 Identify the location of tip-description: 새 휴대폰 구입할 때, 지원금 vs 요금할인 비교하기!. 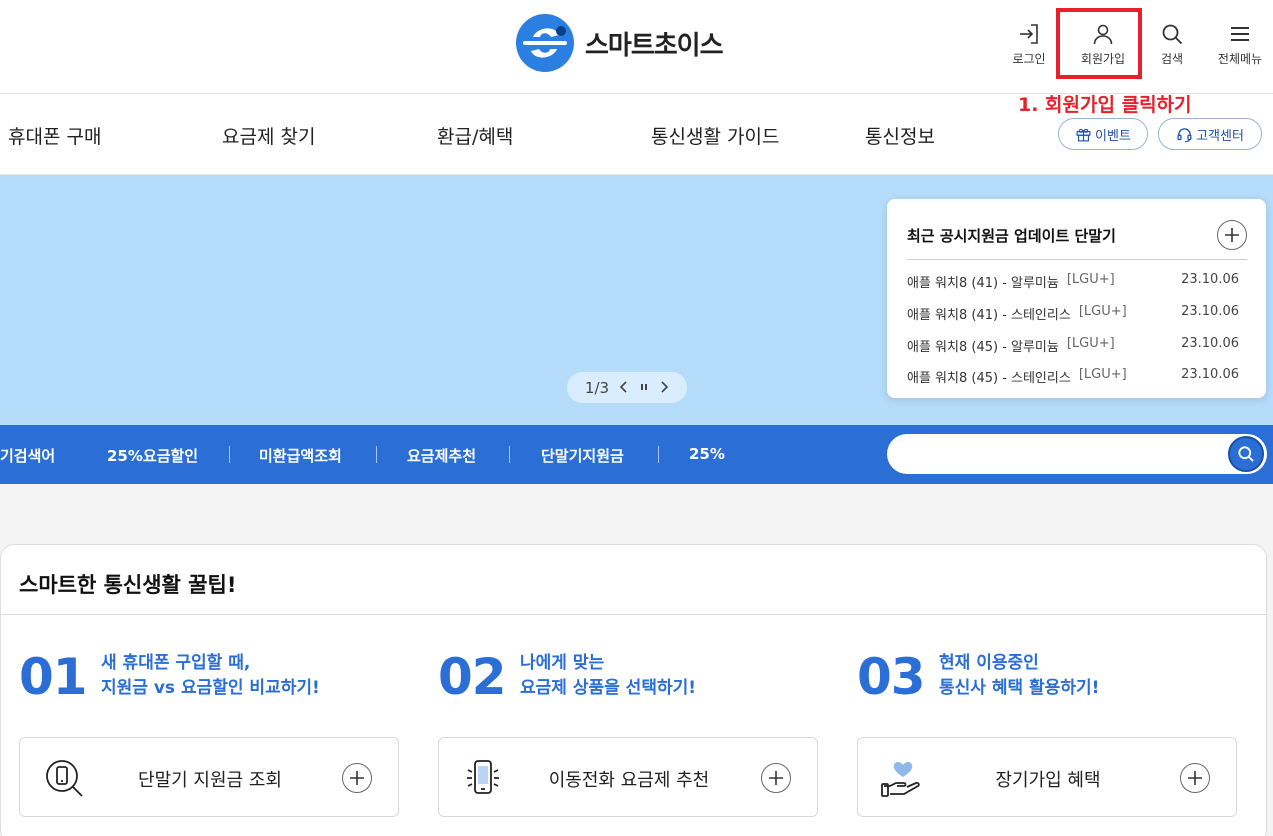
(210, 676).